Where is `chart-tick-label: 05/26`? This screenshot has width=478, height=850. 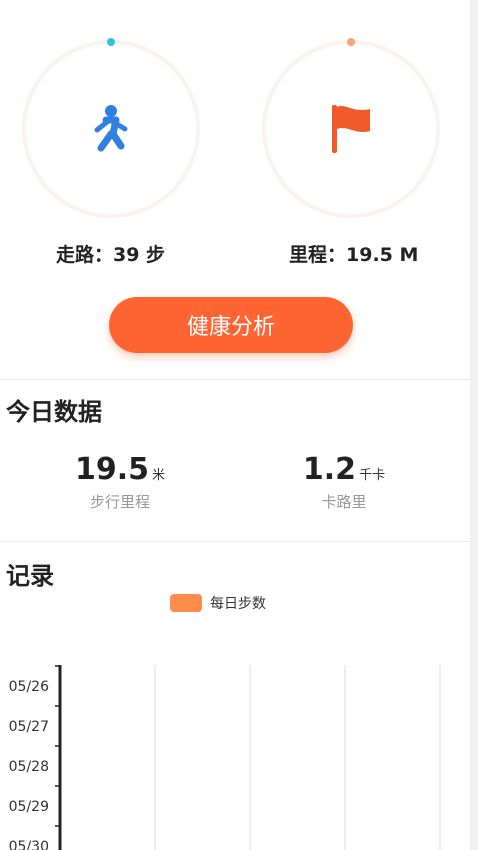 chart-tick-label: 05/26 is located at coordinates (29, 687).